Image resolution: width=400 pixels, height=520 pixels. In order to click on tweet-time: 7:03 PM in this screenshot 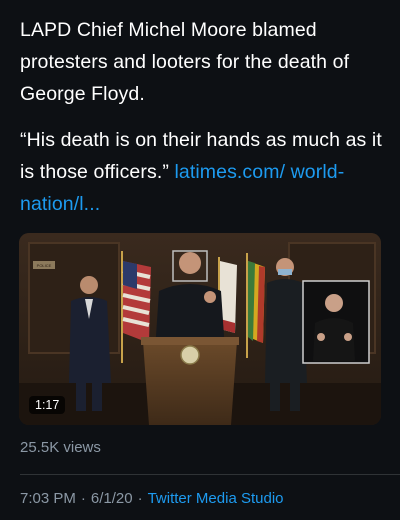, I will do `click(48, 498)`.